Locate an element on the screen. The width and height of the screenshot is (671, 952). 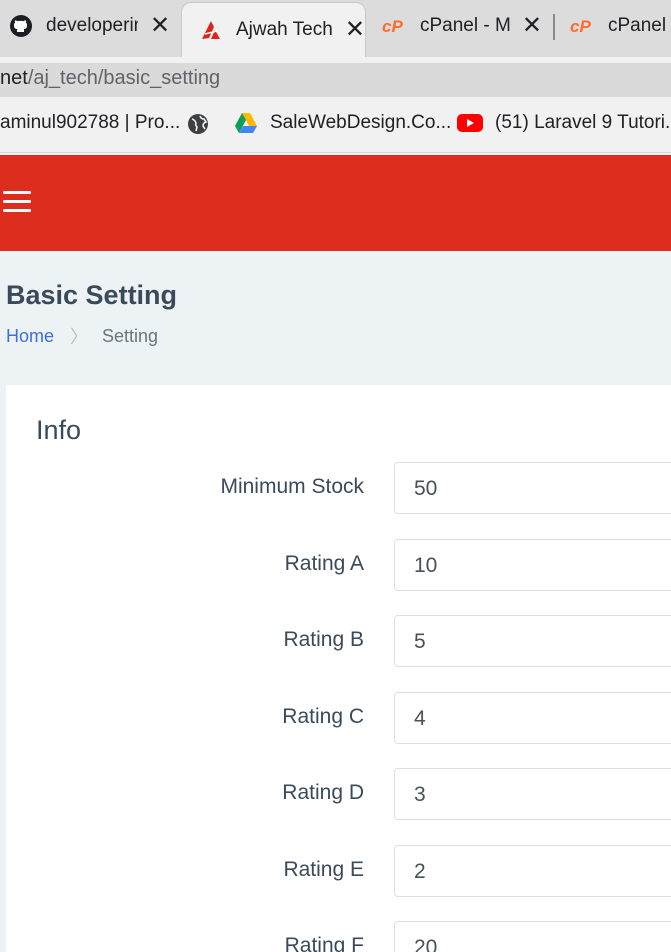
google-drive-icon is located at coordinates (246, 123).